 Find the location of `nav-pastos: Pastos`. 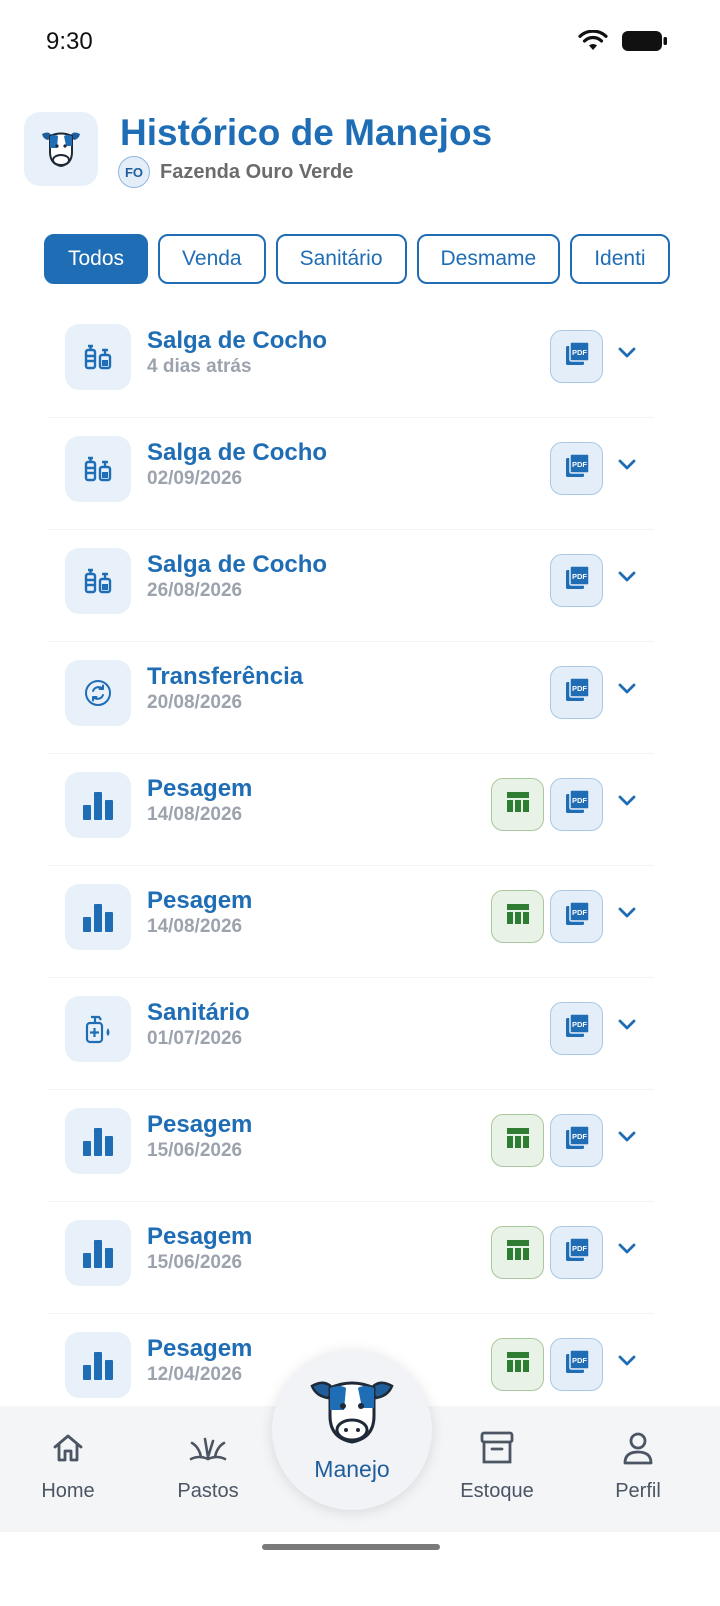

nav-pastos: Pastos is located at coordinates (208, 1464).